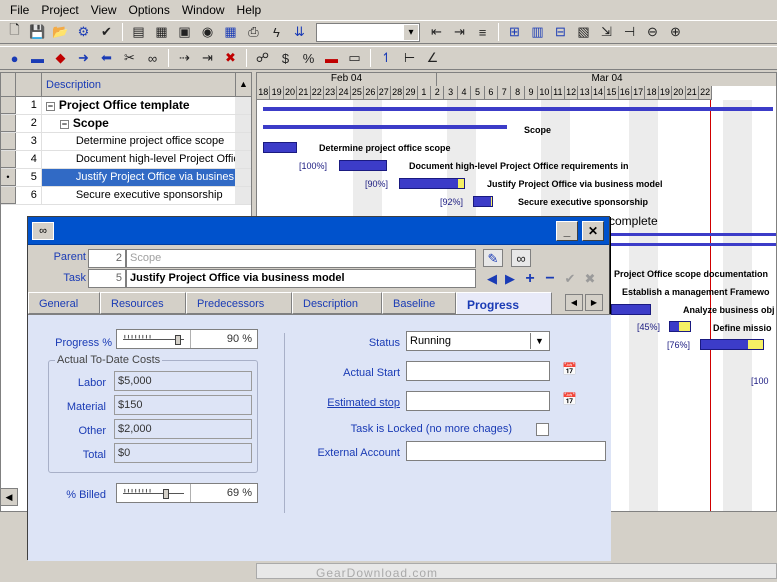  I want to click on tab-progress: Progress, so click(504, 303).